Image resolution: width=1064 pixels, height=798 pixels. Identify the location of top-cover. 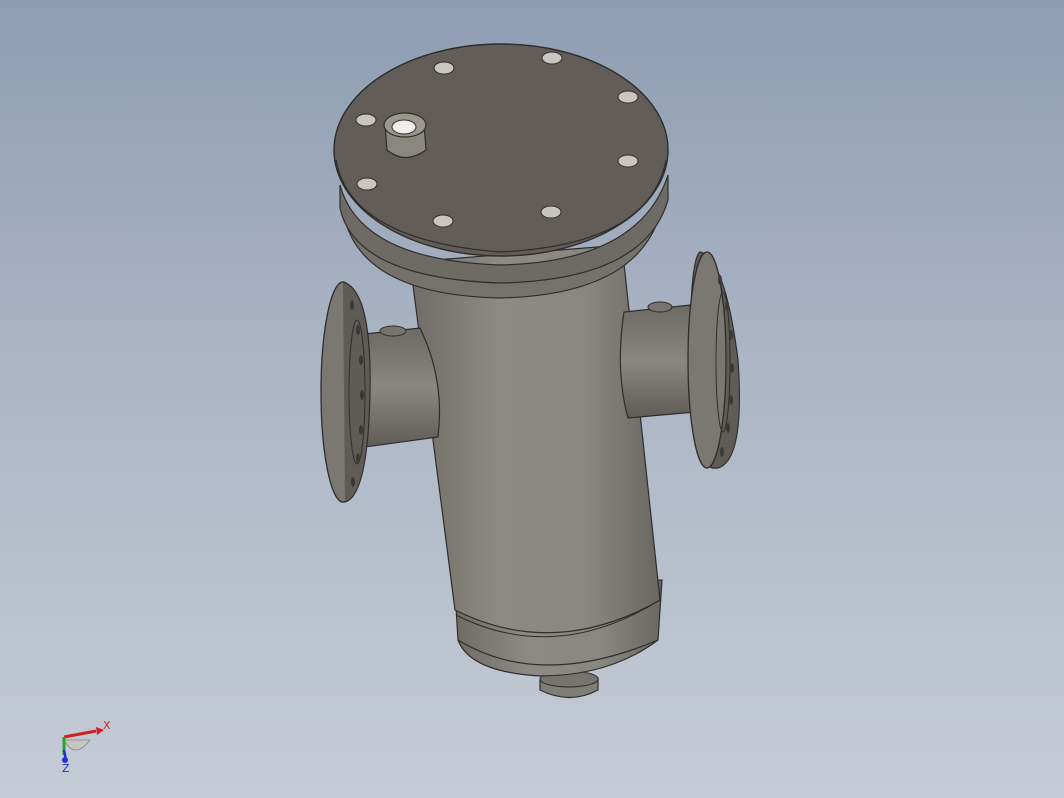
(501, 150).